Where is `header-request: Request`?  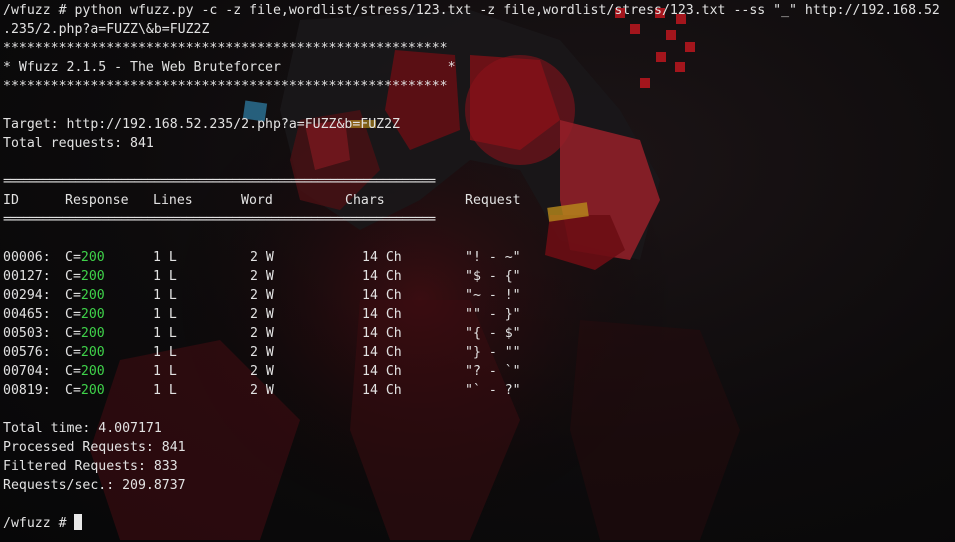 header-request: Request is located at coordinates (493, 200).